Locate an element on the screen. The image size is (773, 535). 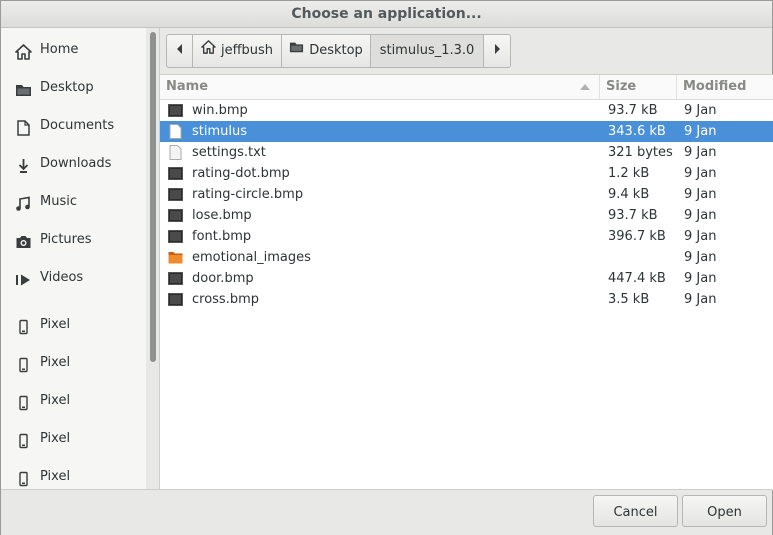
sidebar-item-videos: Videos is located at coordinates (73, 278).